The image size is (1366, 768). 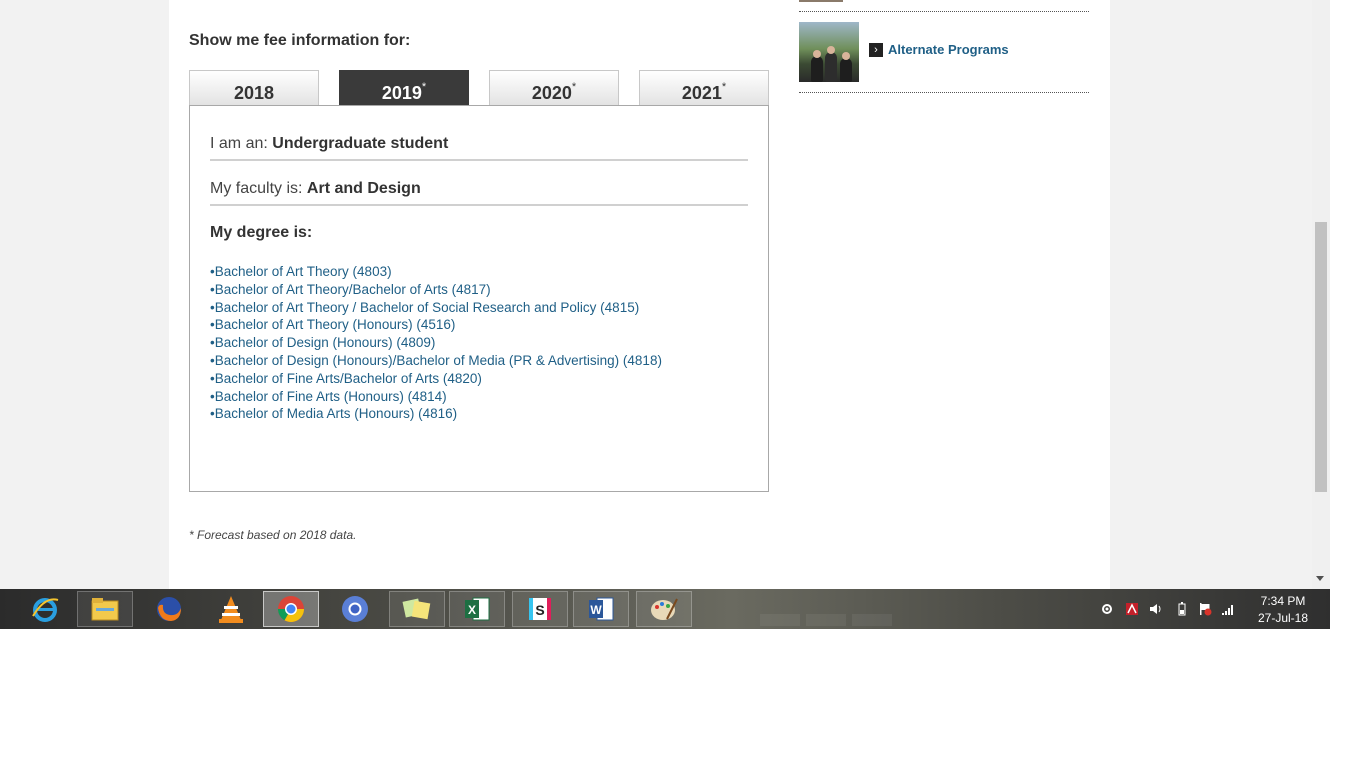 I want to click on degree-link: Bachelor of Design (Honours) (4809), so click(x=436, y=343).